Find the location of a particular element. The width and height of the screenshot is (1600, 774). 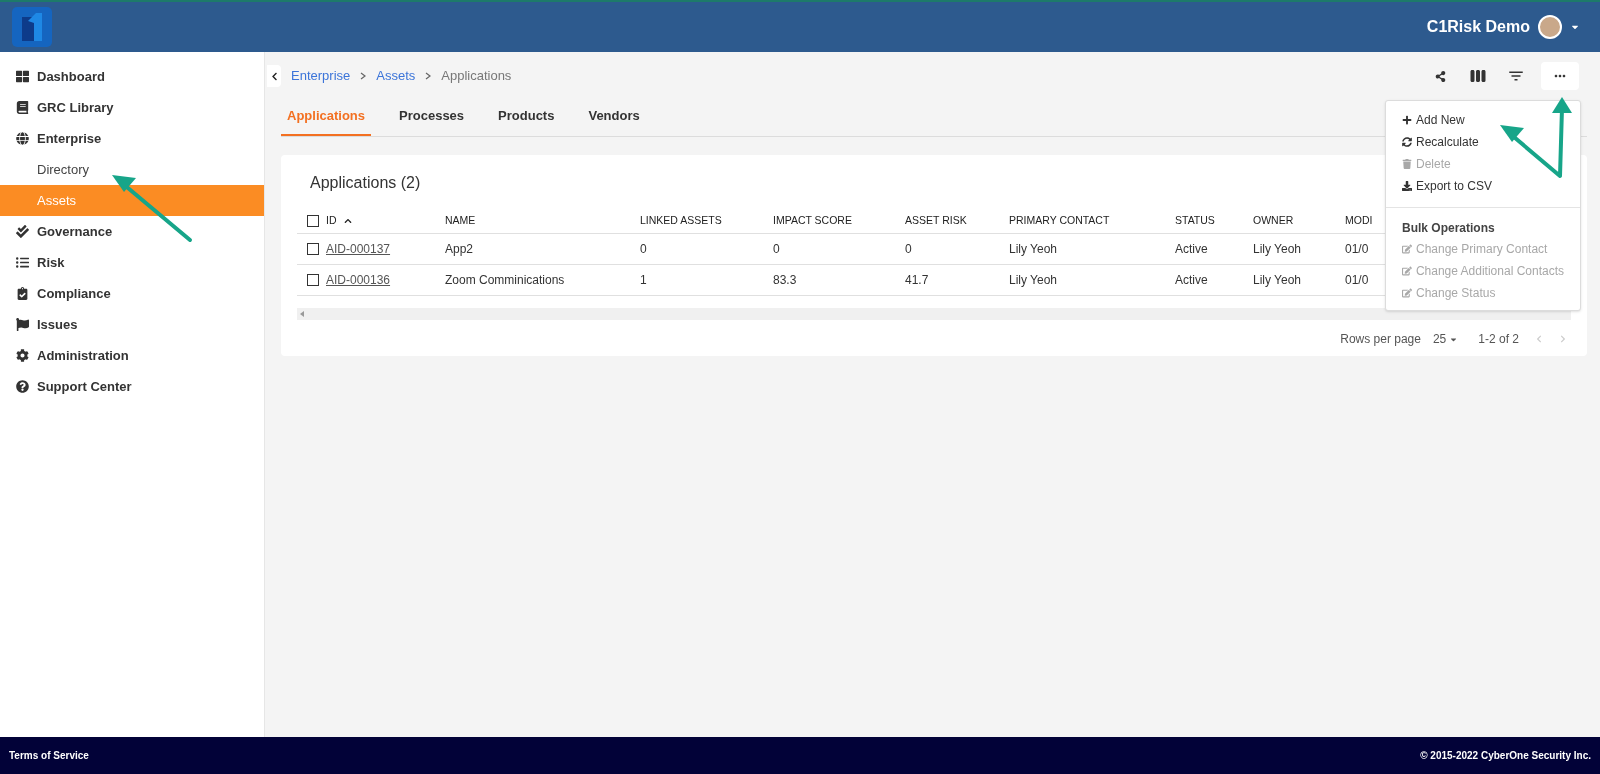

column-header: MODI is located at coordinates (1359, 221).